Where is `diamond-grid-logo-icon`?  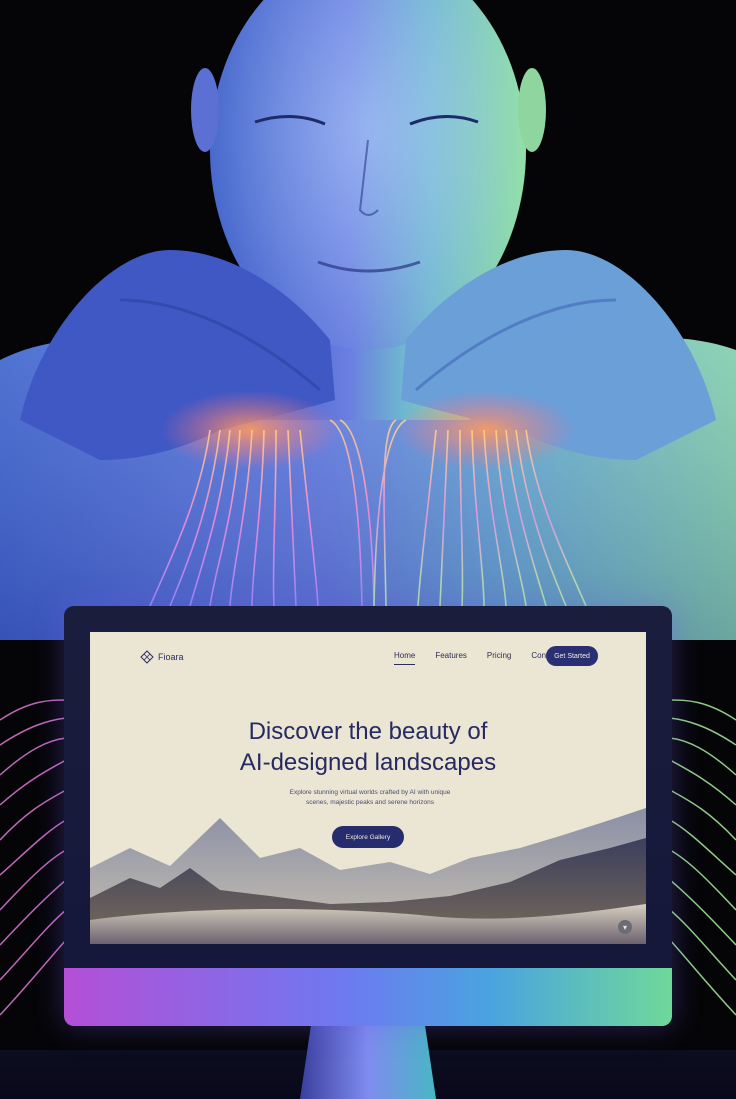
diamond-grid-logo-icon is located at coordinates (147, 657).